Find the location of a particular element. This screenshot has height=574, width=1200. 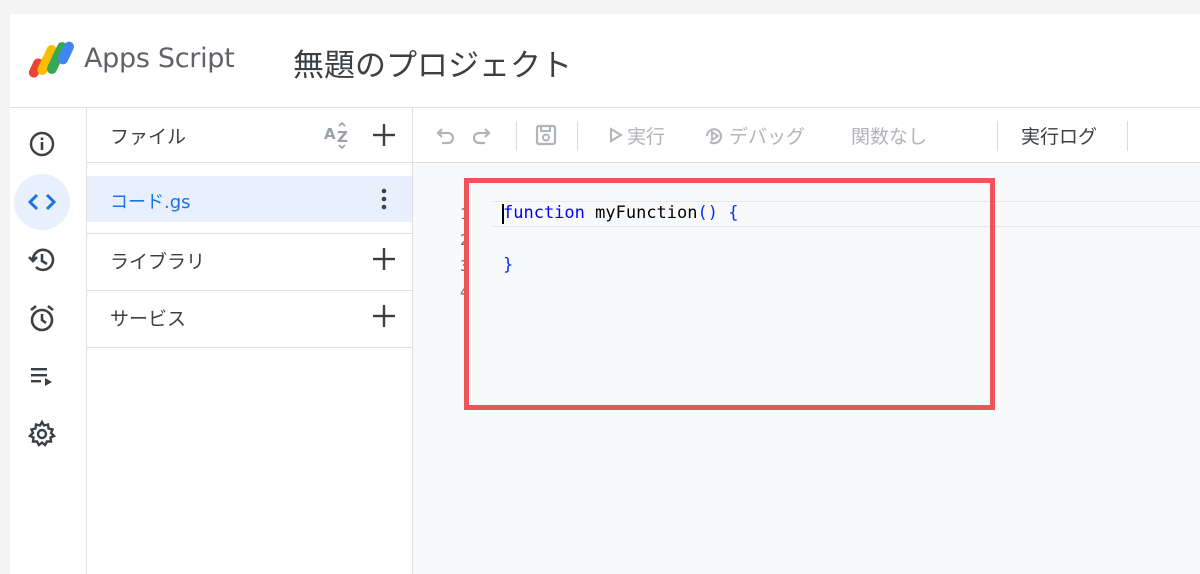

svg-text: Z is located at coordinates (342, 137).